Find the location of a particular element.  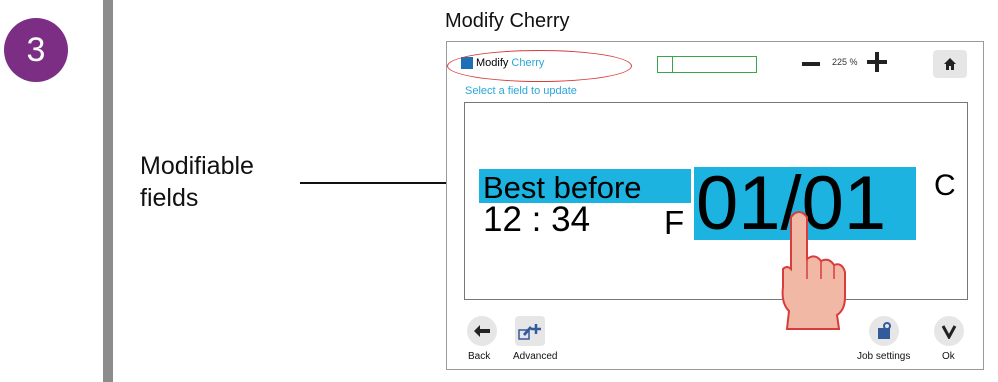

advanced-button is located at coordinates (530, 331).